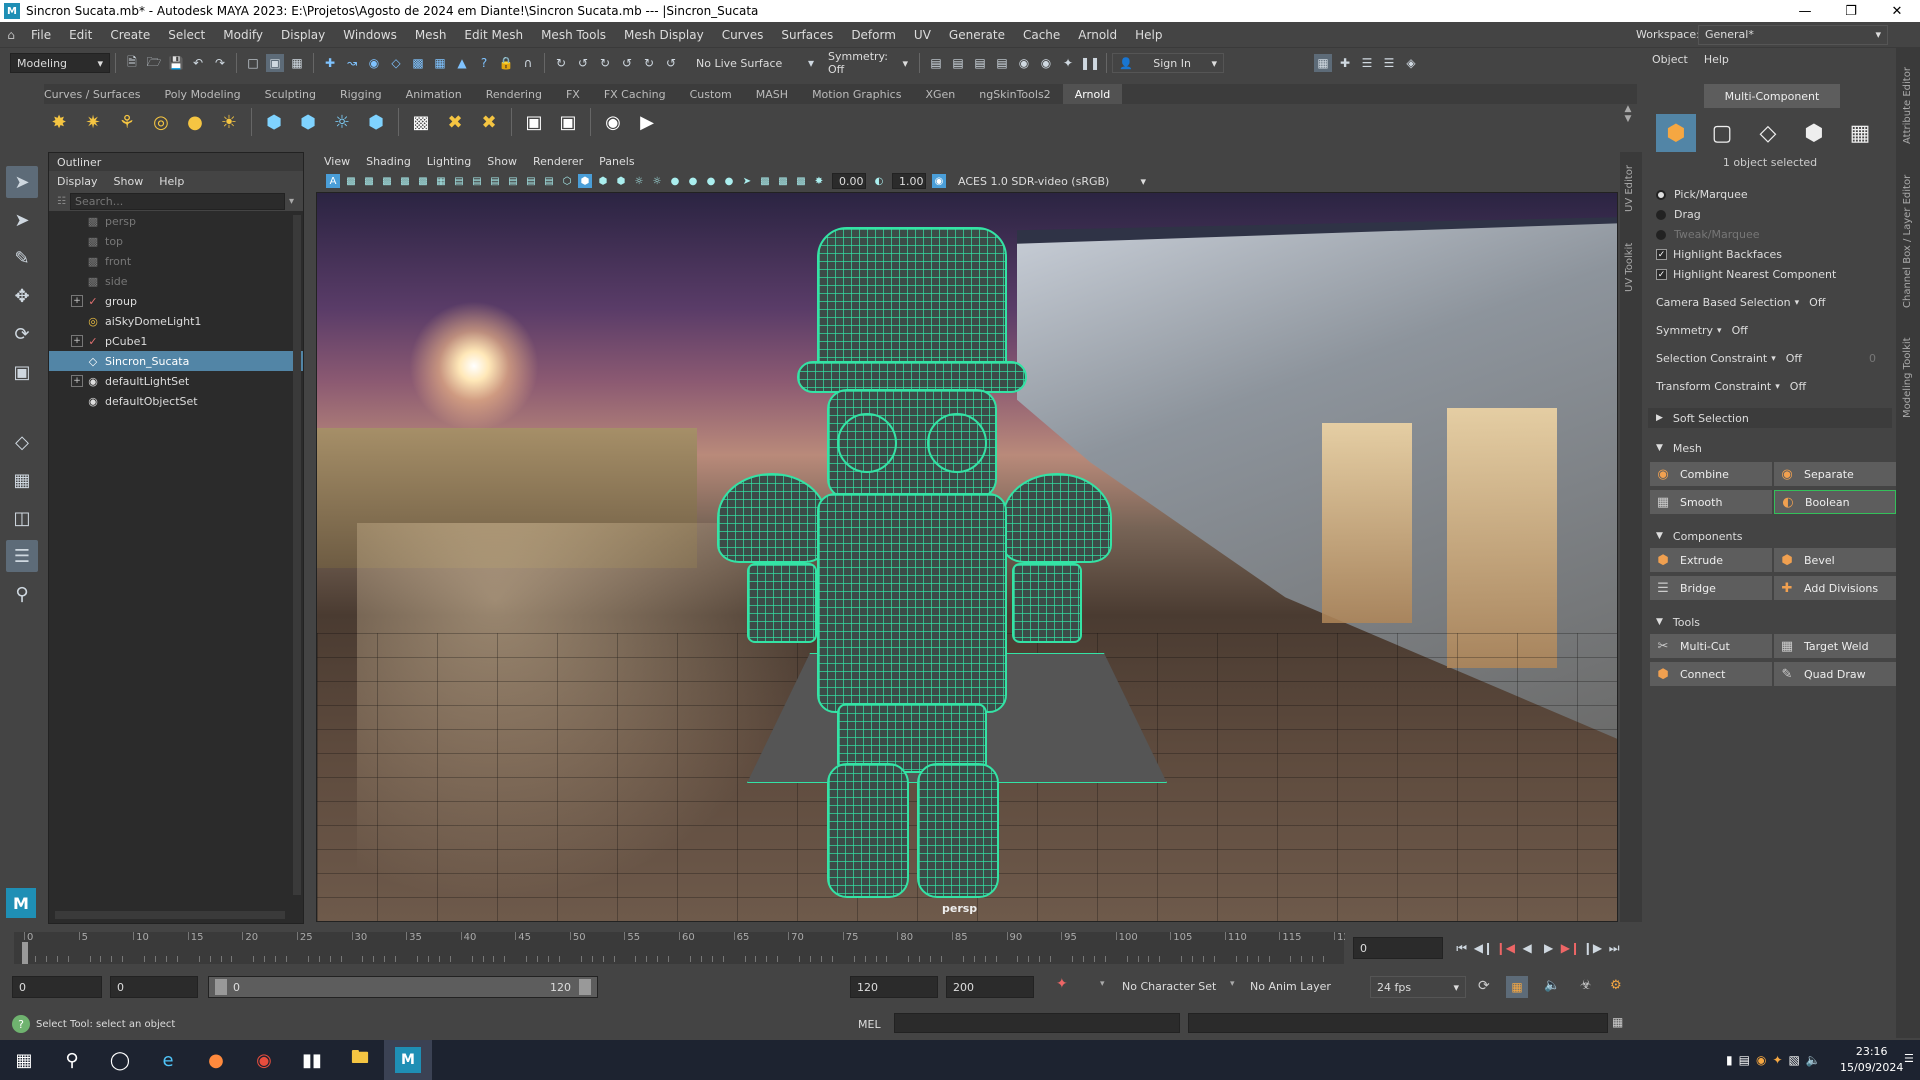 This screenshot has height=1080, width=1920. I want to click on tweak-icon: ↺, so click(627, 63).